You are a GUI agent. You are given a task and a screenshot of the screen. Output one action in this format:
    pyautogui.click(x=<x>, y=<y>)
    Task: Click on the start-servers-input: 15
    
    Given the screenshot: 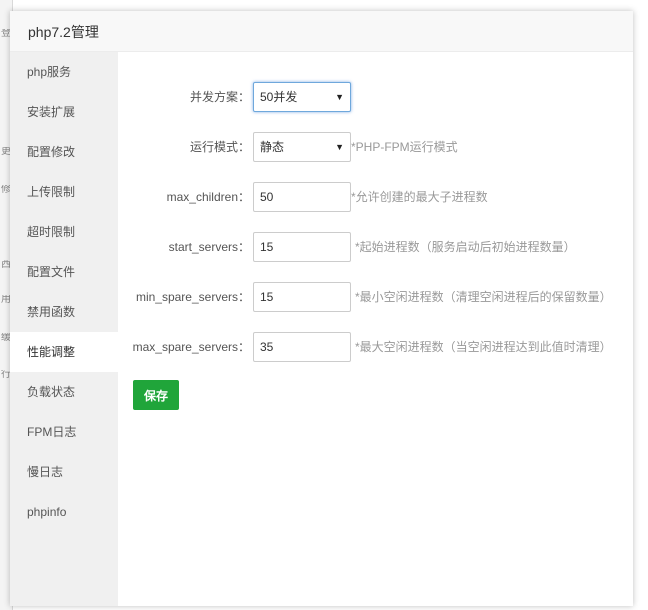 What is the action you would take?
    pyautogui.click(x=302, y=247)
    